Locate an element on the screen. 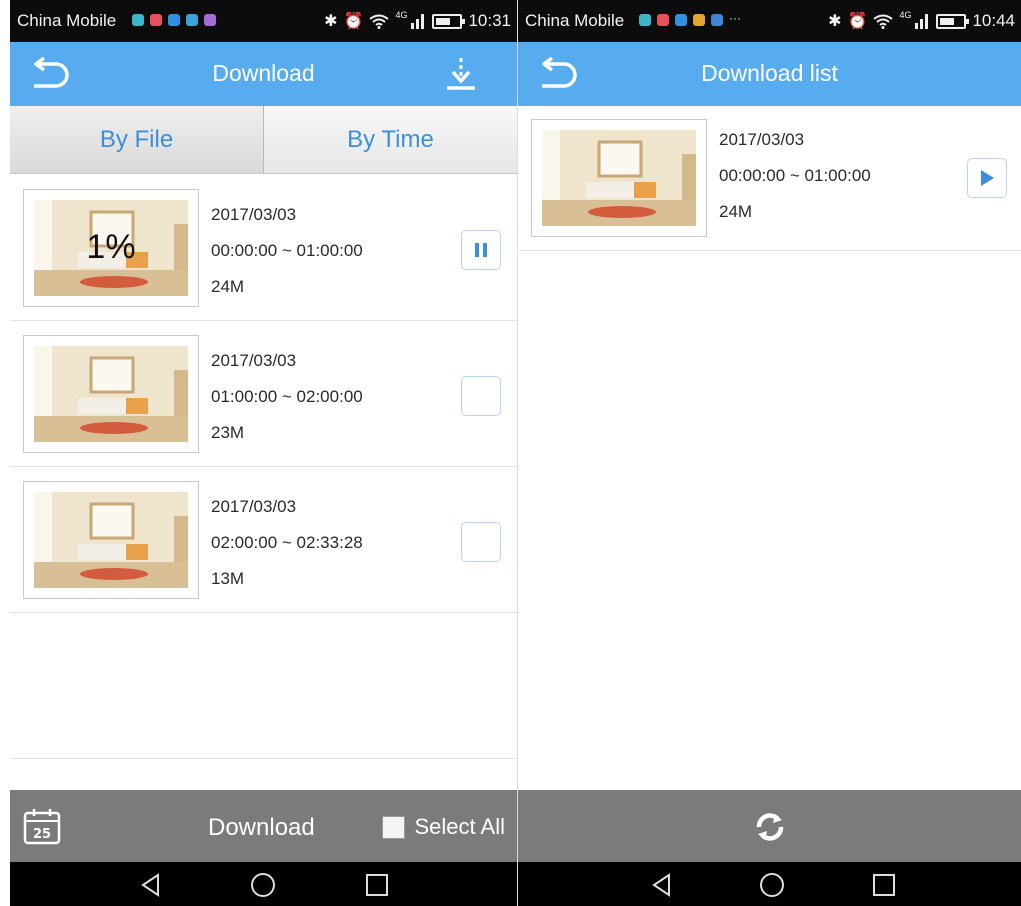 This screenshot has height=906, width=1021. clock-label: 10:31 is located at coordinates (489, 20).